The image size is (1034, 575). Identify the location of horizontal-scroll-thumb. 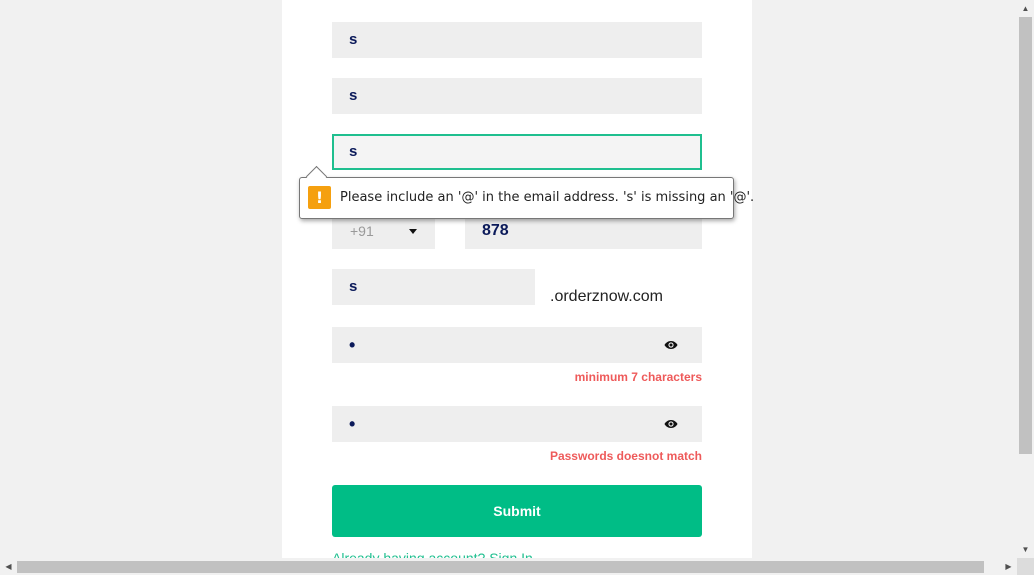
(500, 567).